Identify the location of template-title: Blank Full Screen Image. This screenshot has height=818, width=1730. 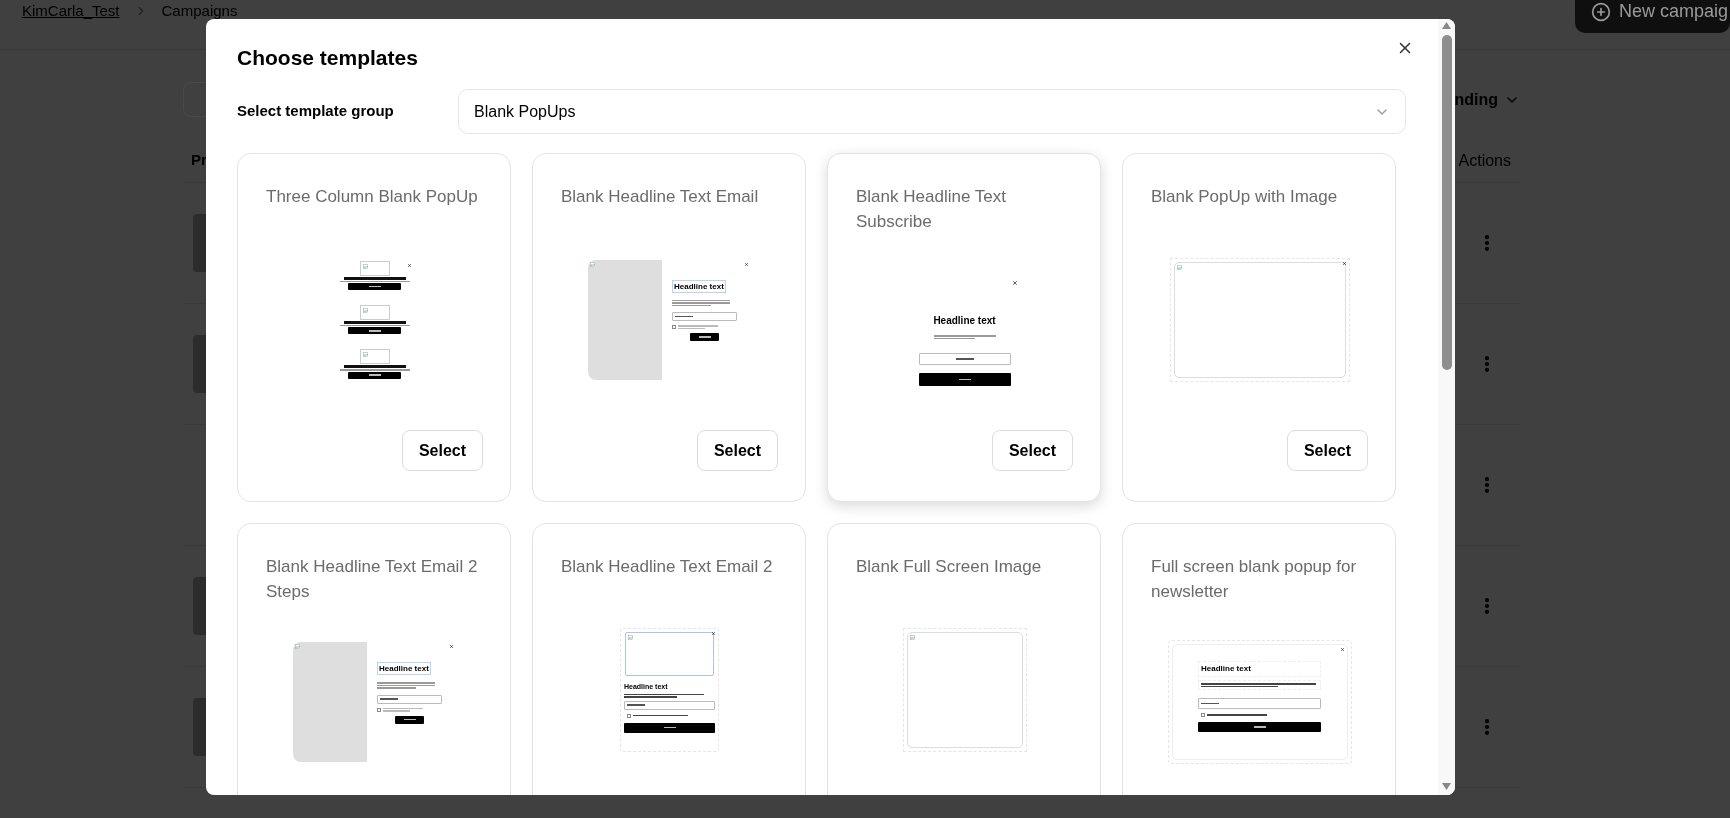
(949, 567).